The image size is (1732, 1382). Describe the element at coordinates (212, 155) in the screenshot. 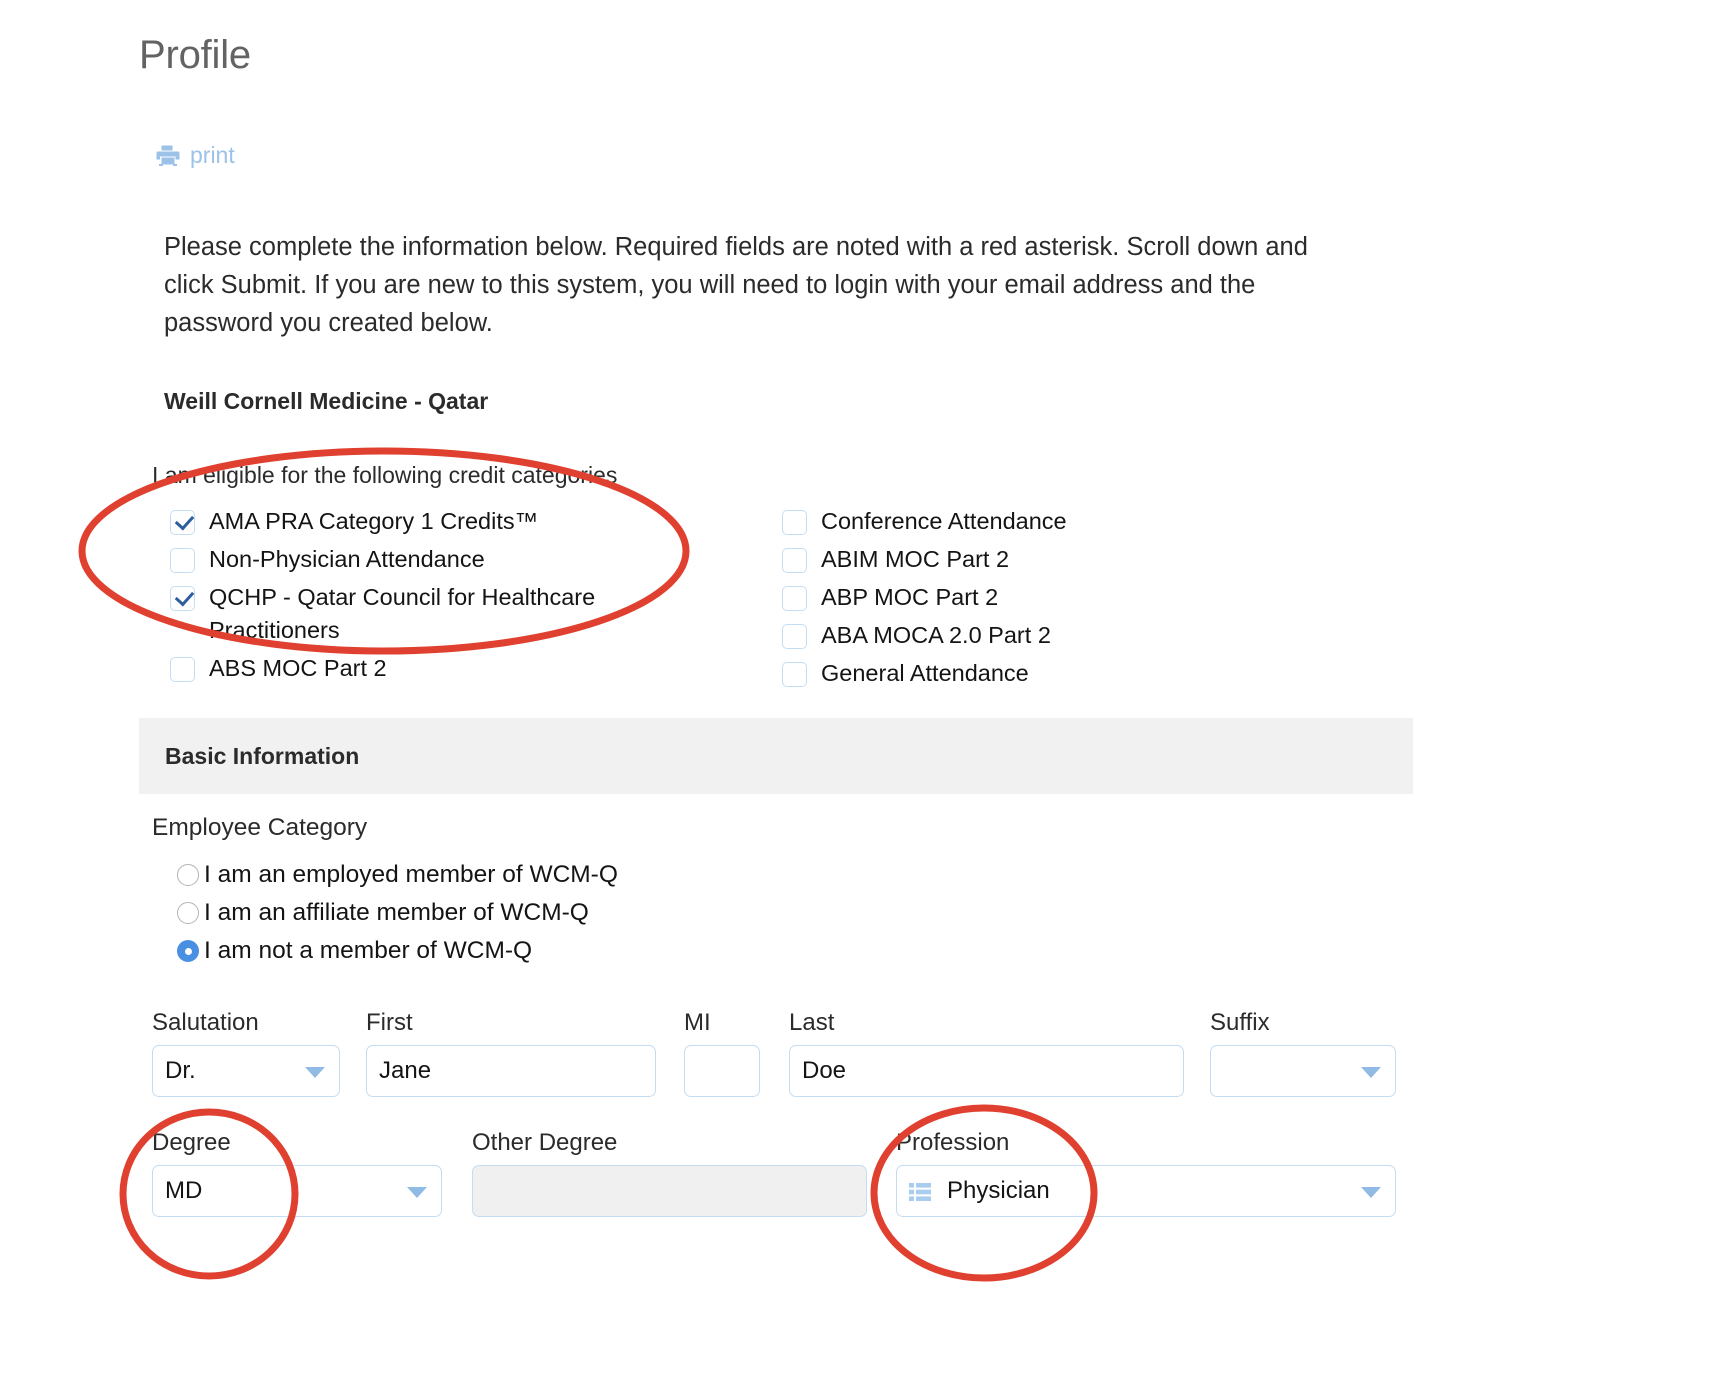

I see `print-label: print` at that location.